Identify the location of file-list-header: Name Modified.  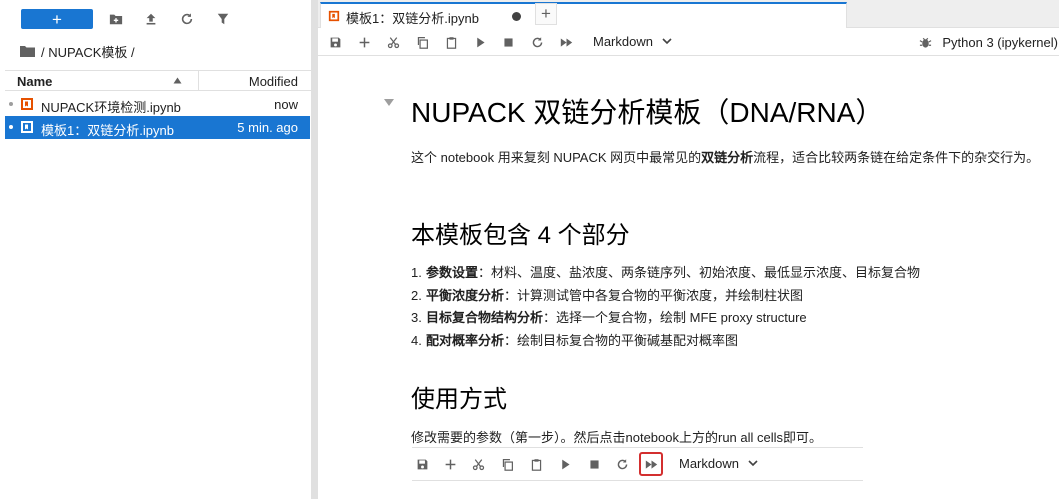
(158, 80).